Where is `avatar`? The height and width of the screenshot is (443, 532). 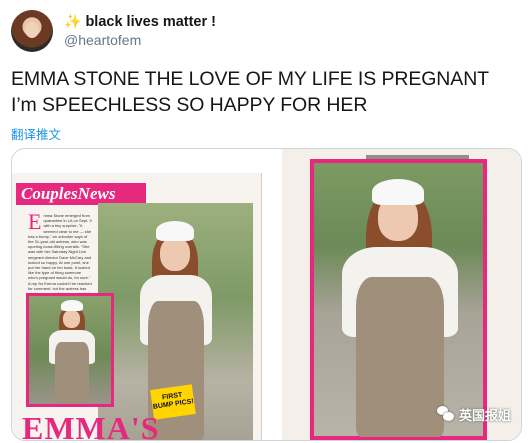 avatar is located at coordinates (32, 31).